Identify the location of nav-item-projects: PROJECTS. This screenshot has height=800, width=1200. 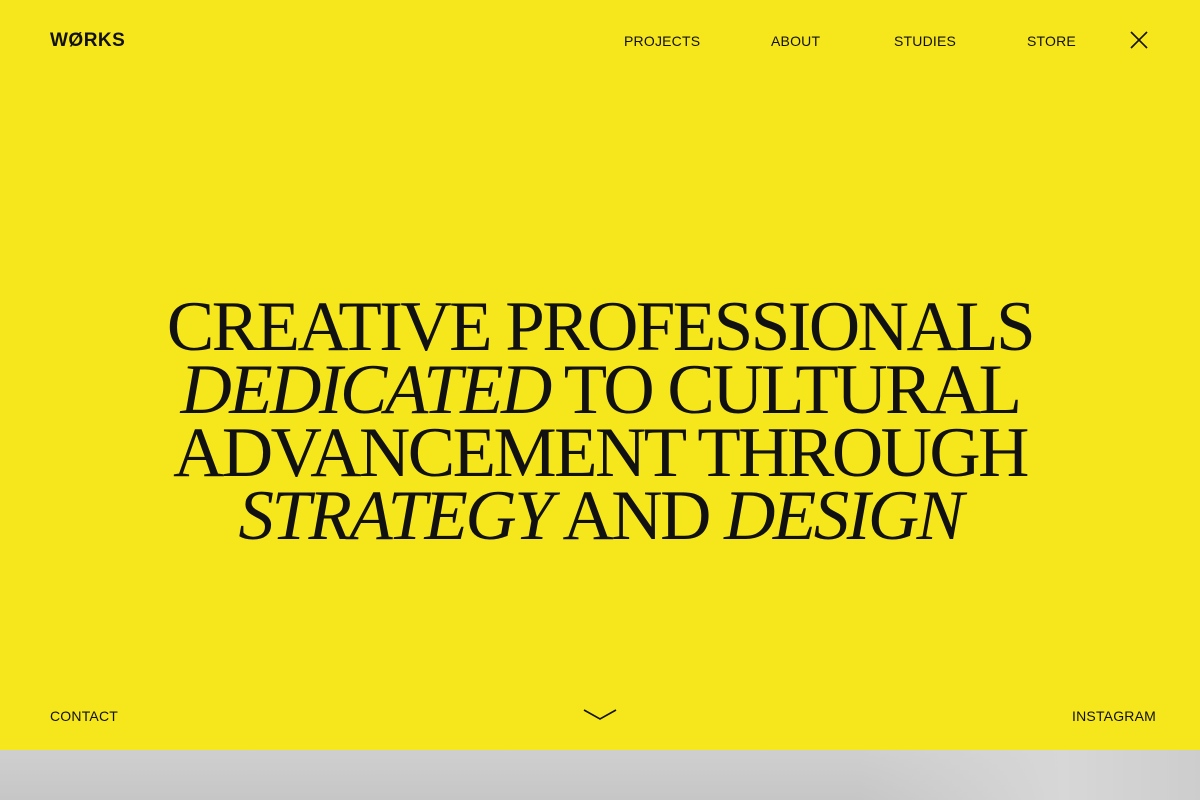
(662, 41).